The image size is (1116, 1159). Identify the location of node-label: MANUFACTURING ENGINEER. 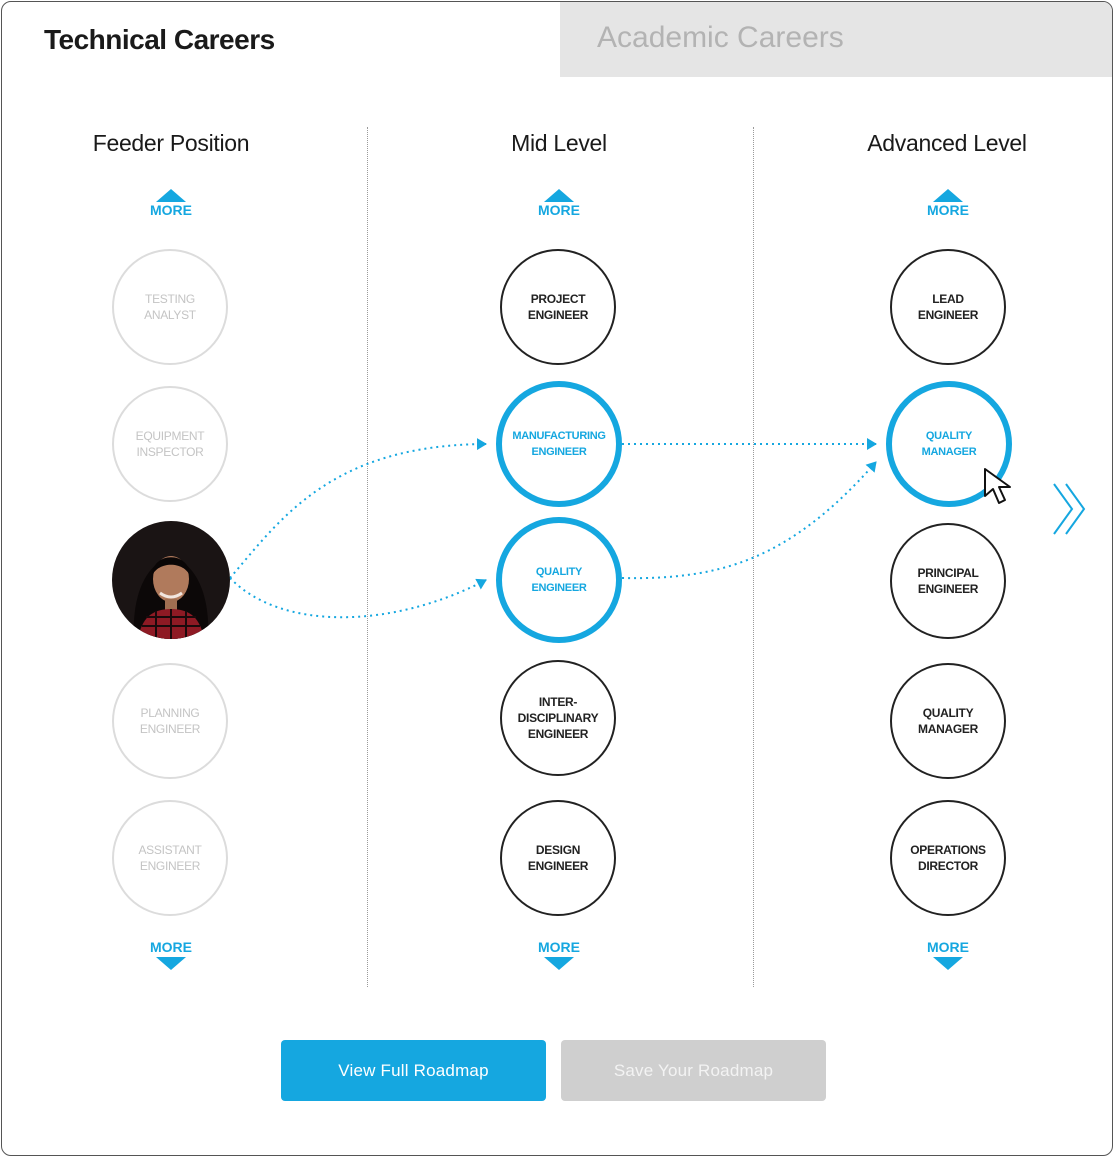
(559, 444).